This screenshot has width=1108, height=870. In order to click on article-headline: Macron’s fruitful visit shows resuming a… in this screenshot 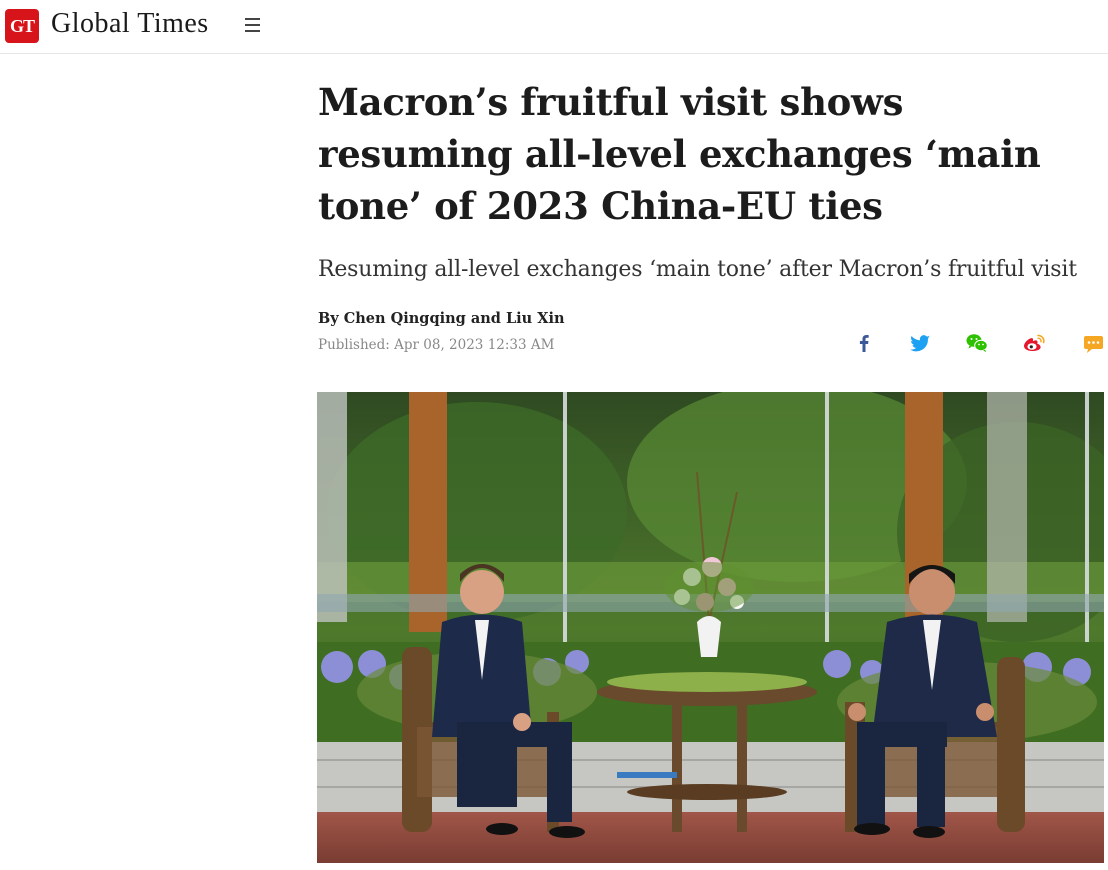, I will do `click(679, 154)`.